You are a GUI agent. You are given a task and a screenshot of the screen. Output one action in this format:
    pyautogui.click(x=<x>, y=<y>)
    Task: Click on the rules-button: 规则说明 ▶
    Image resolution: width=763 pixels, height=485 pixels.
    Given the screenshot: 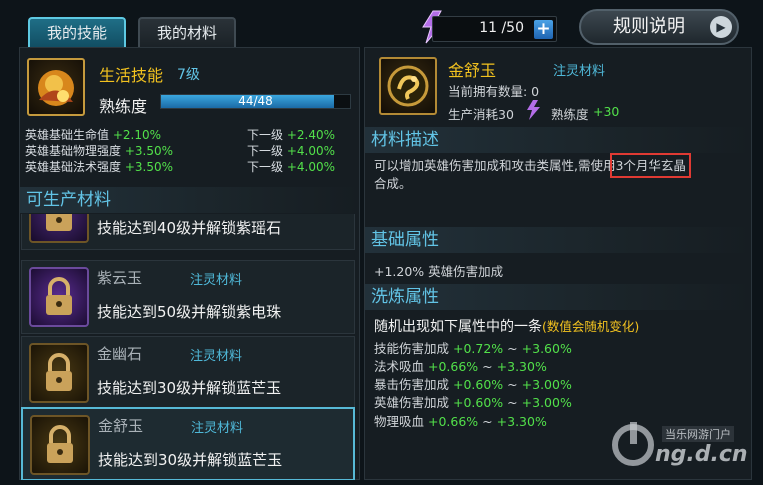 What is the action you would take?
    pyautogui.click(x=659, y=27)
    